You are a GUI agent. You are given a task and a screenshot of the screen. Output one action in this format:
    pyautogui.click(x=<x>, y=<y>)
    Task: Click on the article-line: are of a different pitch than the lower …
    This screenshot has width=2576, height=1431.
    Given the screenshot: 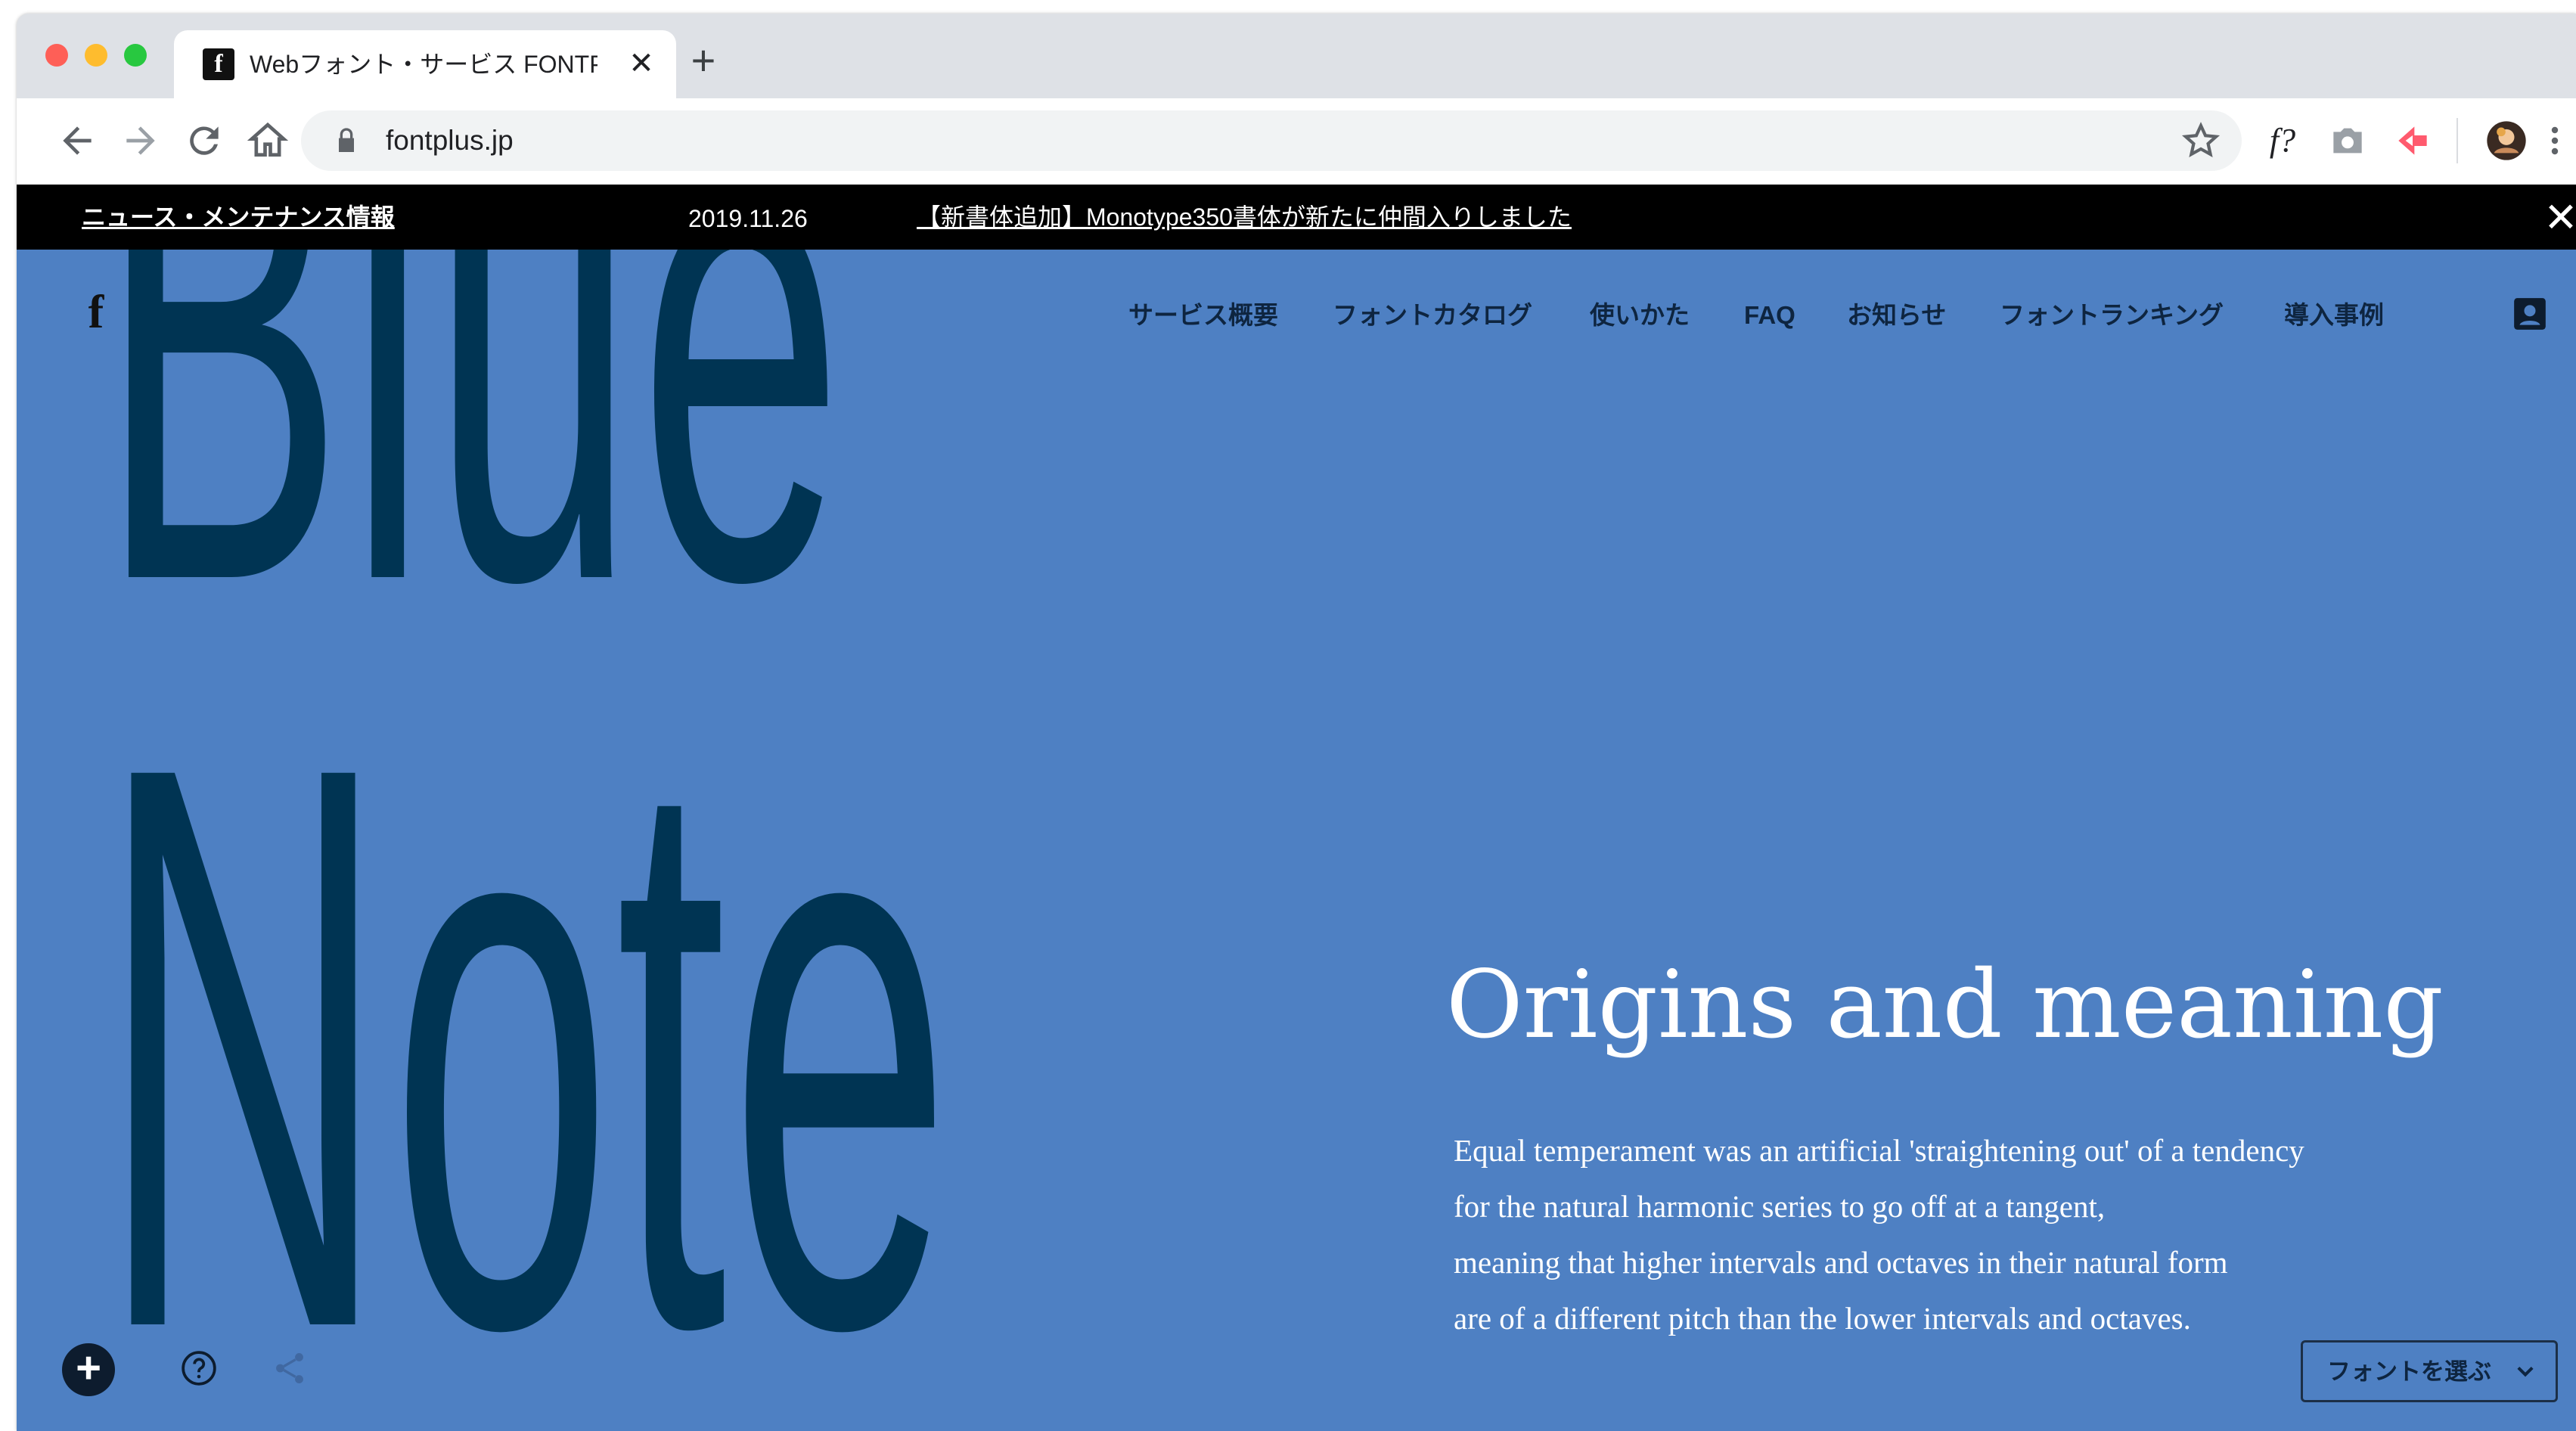 What is the action you would take?
    pyautogui.click(x=1822, y=1318)
    